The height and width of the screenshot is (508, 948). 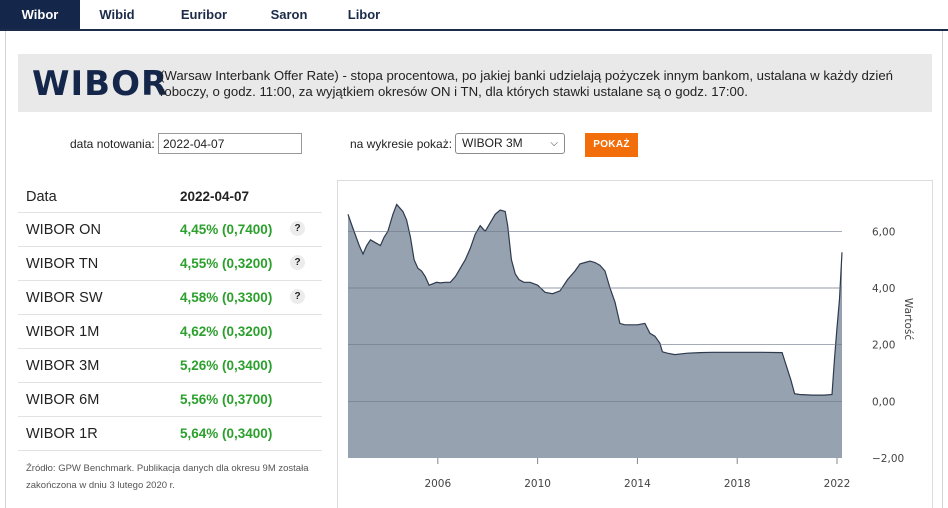 What do you see at coordinates (117, 14) in the screenshot?
I see `tab-wibid: Wibid` at bounding box center [117, 14].